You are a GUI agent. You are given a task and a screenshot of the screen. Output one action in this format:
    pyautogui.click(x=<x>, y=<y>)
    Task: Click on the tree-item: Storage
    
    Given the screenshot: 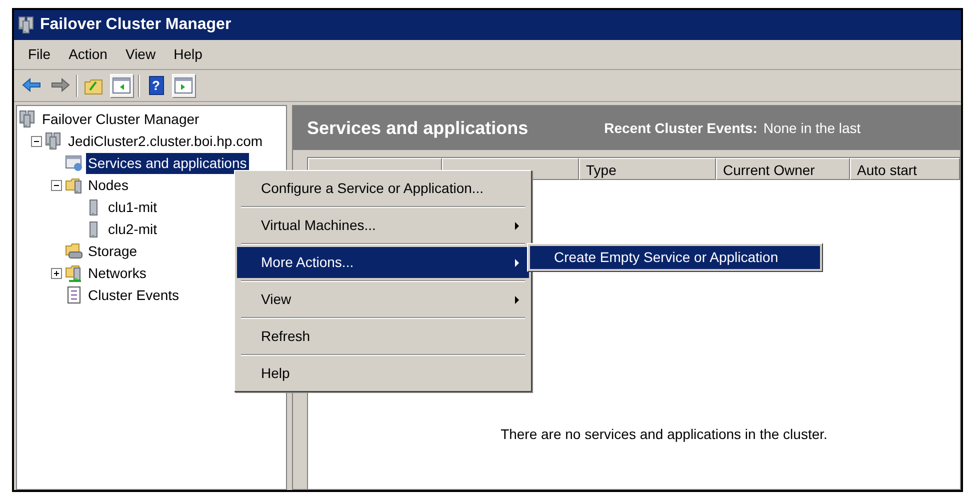 What is the action you would take?
    pyautogui.click(x=113, y=251)
    